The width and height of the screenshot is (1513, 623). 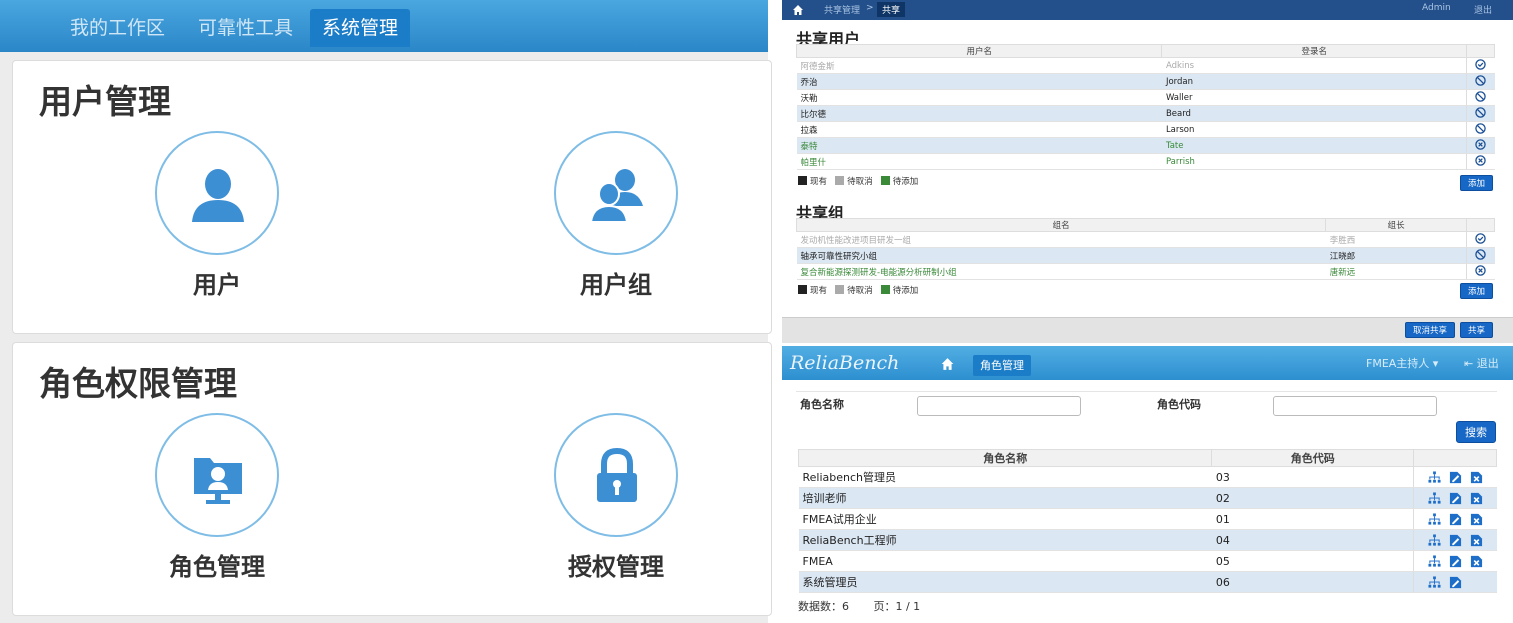 I want to click on column-header-username: 用户名, so click(x=979, y=51).